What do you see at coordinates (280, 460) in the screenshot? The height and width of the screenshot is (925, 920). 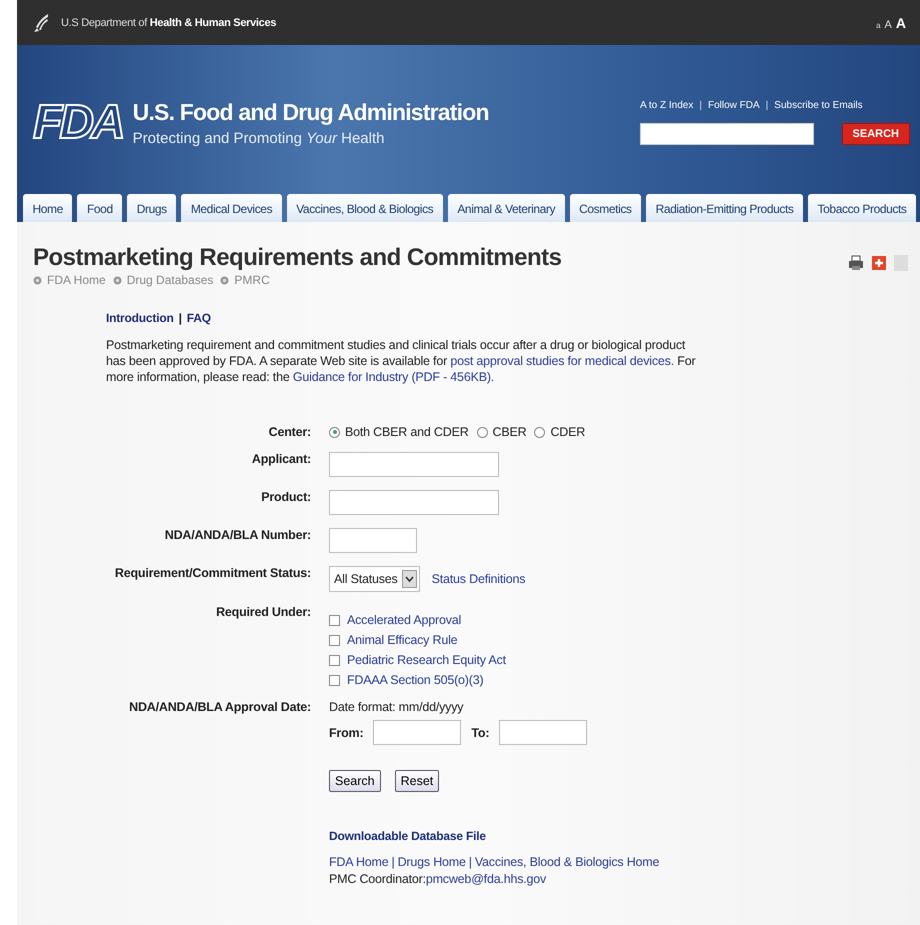 I see `field-label: Applicant:` at bounding box center [280, 460].